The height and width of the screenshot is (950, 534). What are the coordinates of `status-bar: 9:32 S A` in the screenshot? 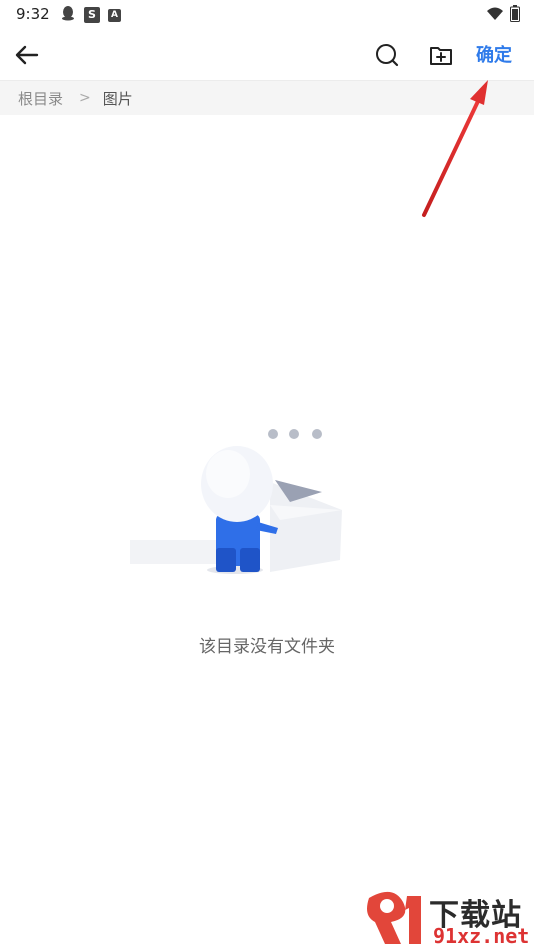 It's located at (267, 14).